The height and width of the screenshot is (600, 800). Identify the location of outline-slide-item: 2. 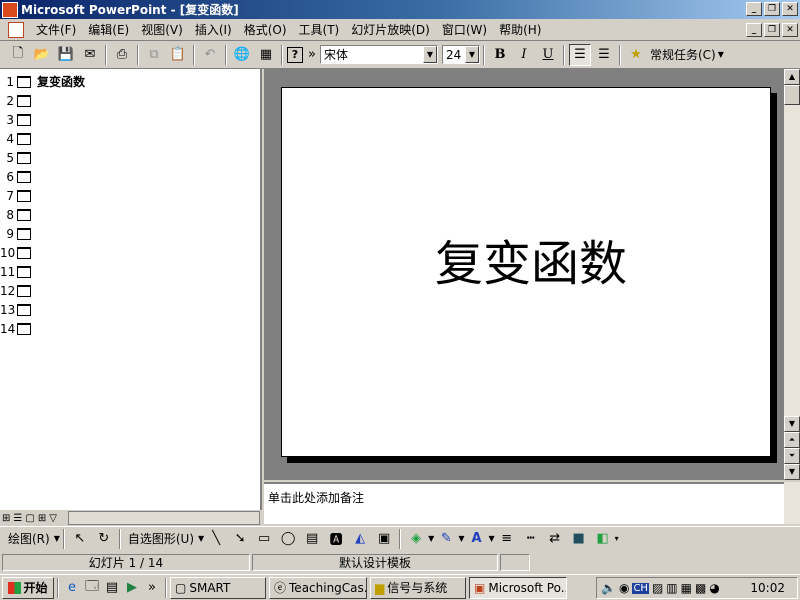
(18, 100).